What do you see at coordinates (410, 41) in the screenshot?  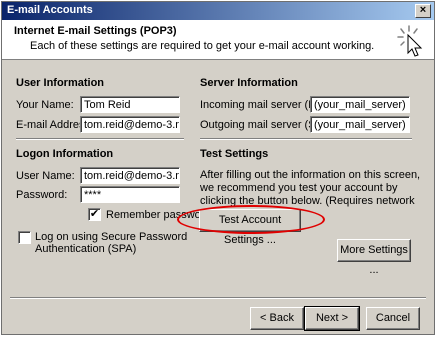 I see `wizard-cursor-icon` at bounding box center [410, 41].